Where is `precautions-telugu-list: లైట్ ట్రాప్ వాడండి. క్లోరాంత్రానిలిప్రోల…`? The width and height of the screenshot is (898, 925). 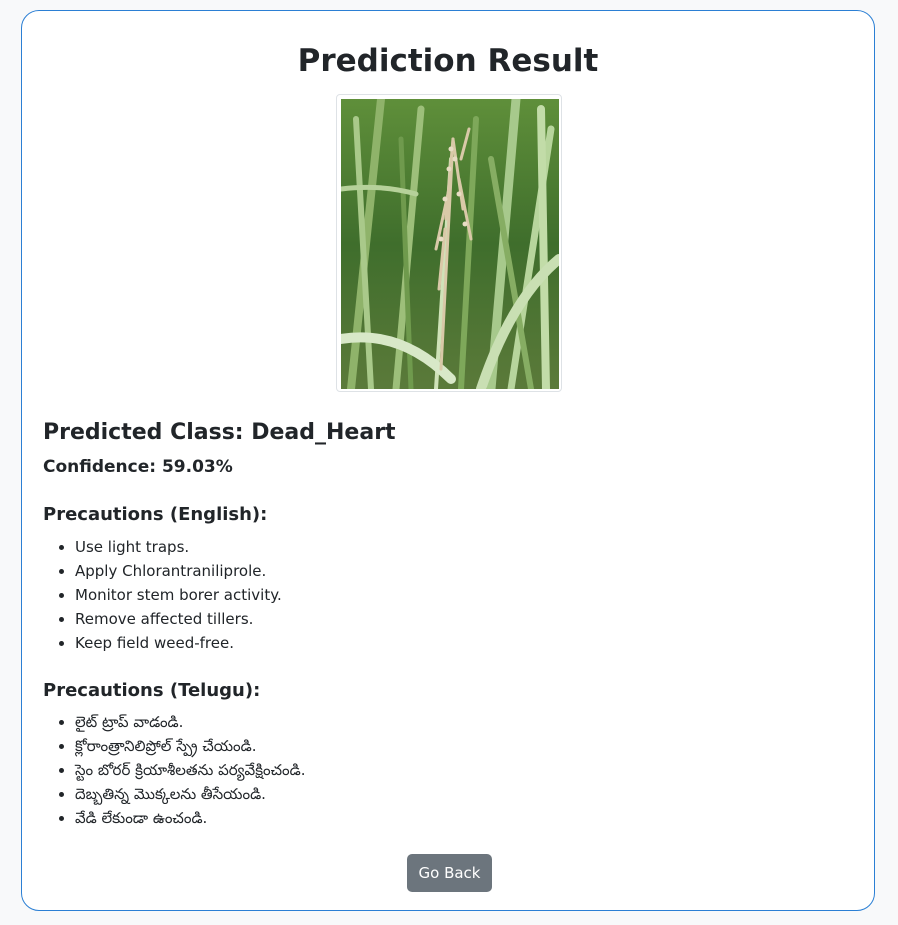 precautions-telugu-list: లైట్ ట్రాప్ వాడండి. క్లోరాంత్రానిలిప్రోల… is located at coordinates (439, 770).